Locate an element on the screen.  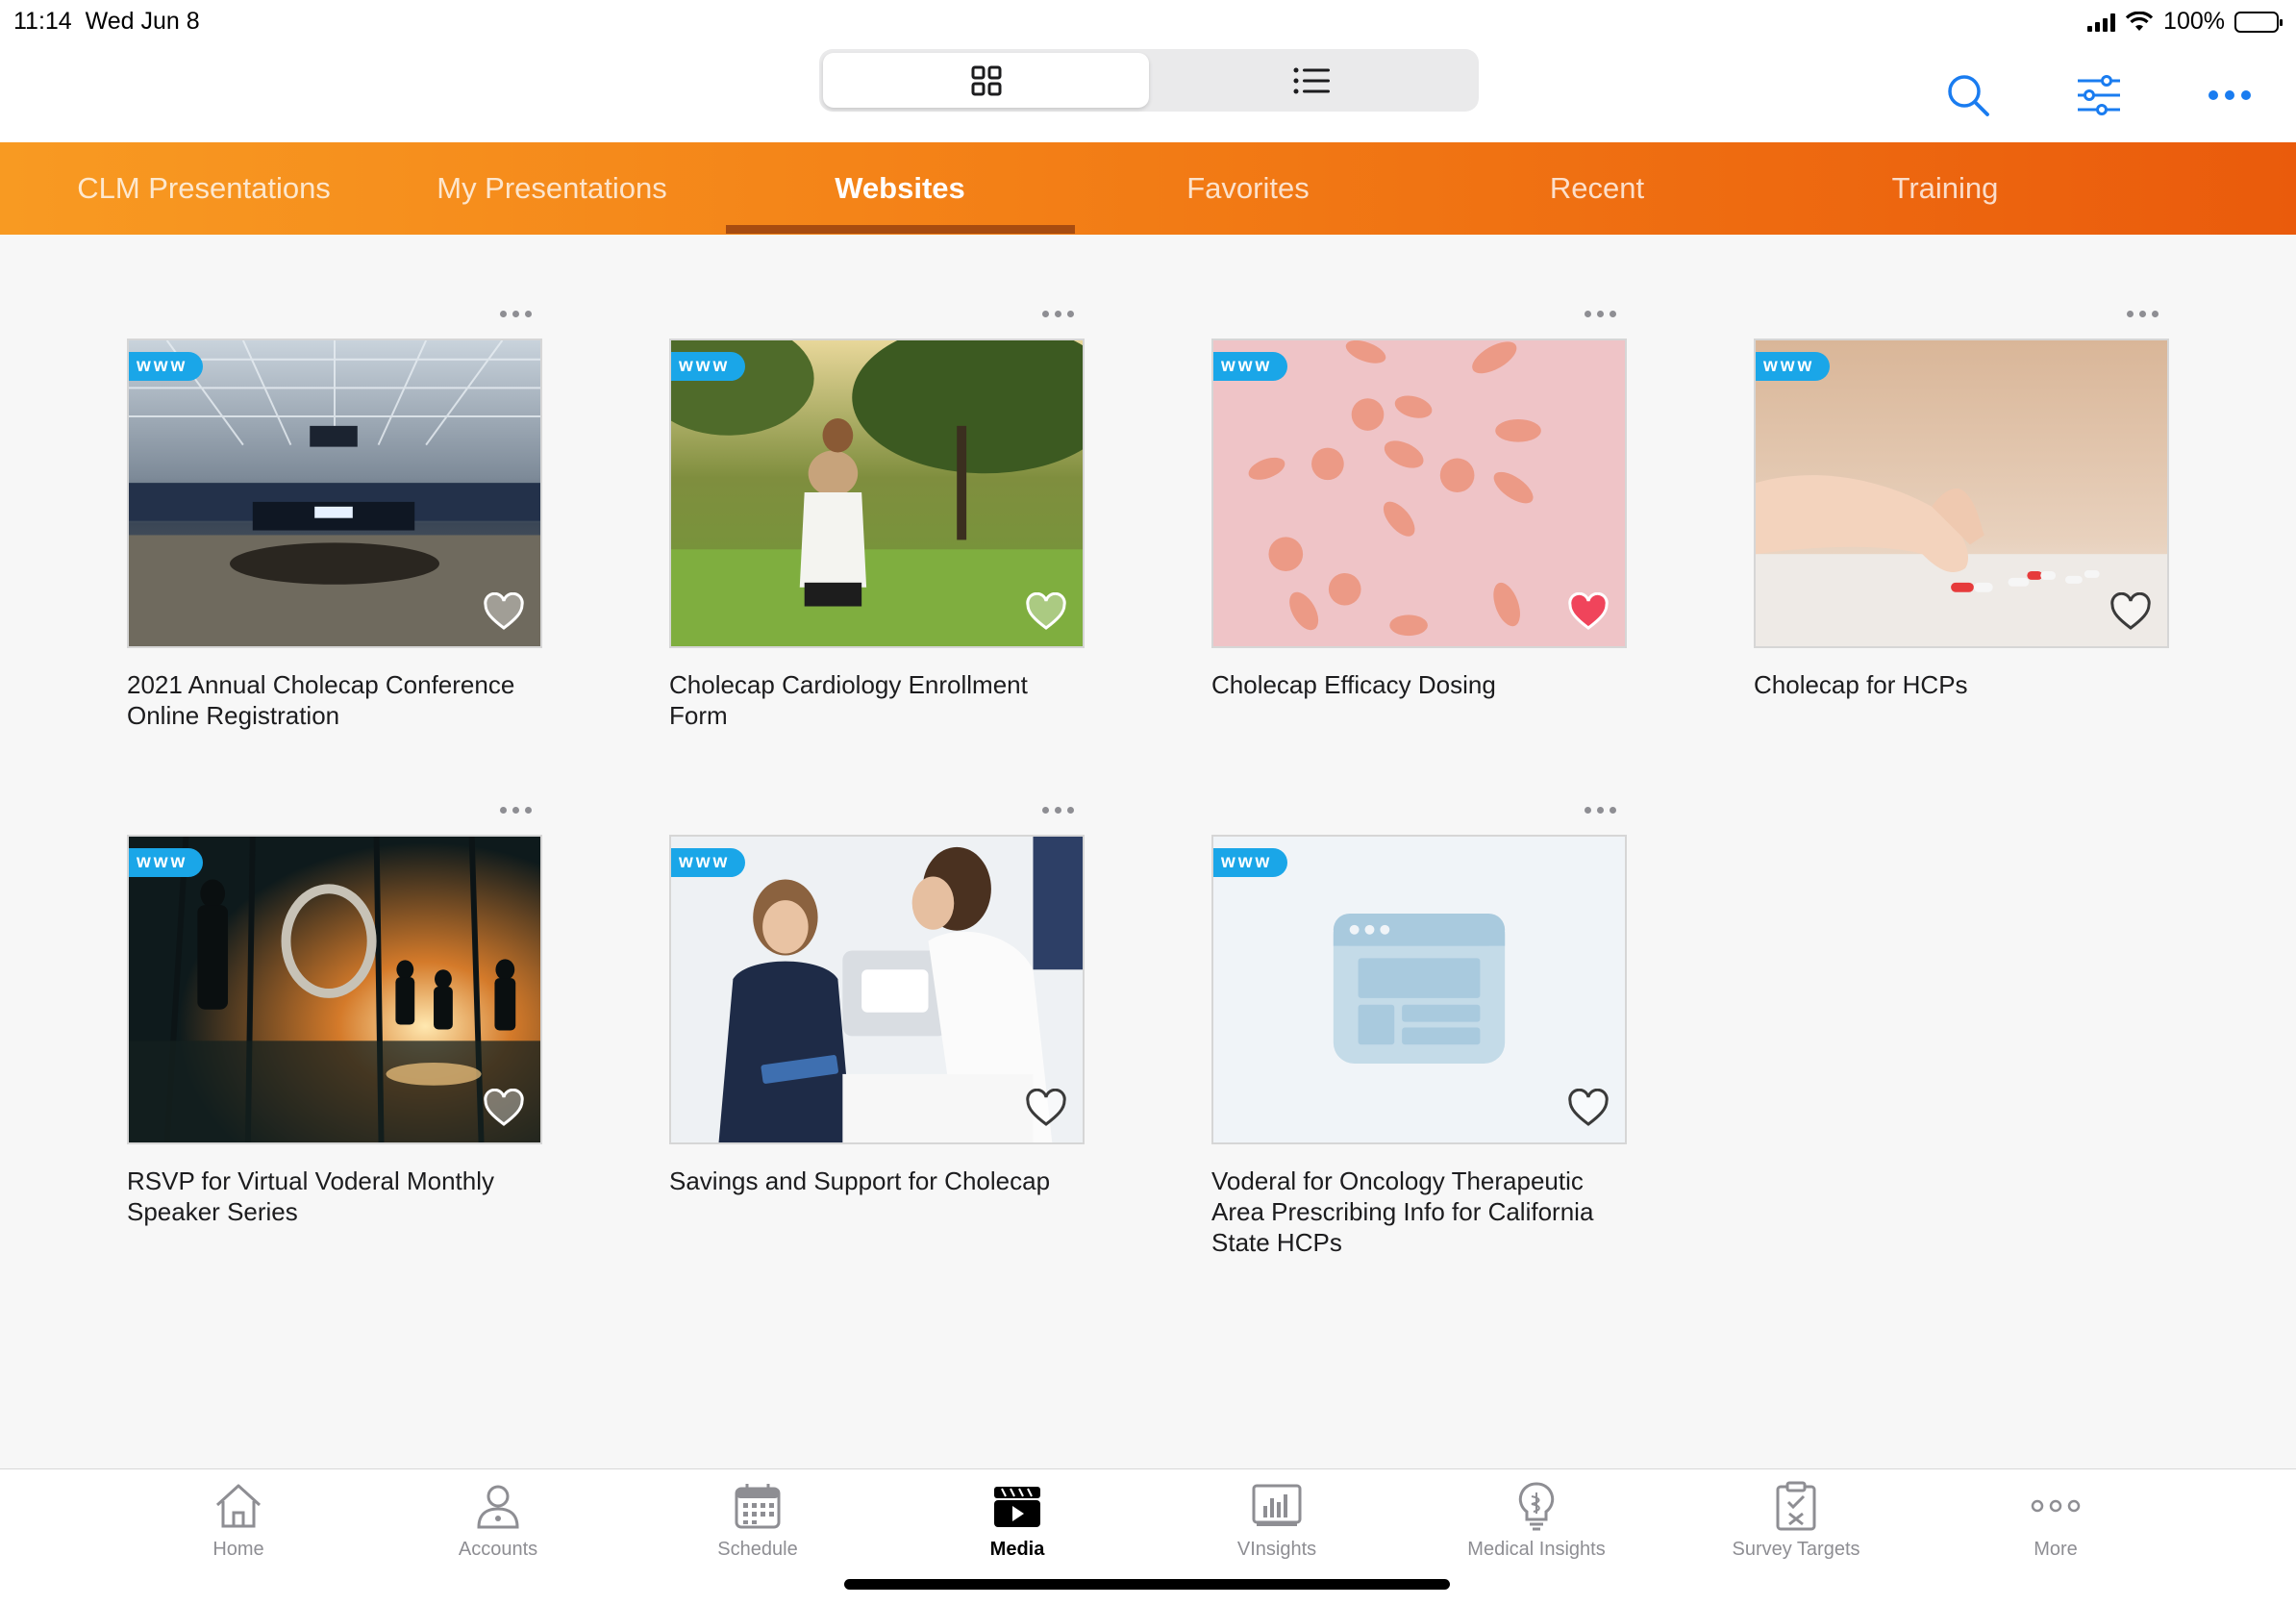
website-card: www Cholecap Cardiology Enrollment Form is located at coordinates (877, 520).